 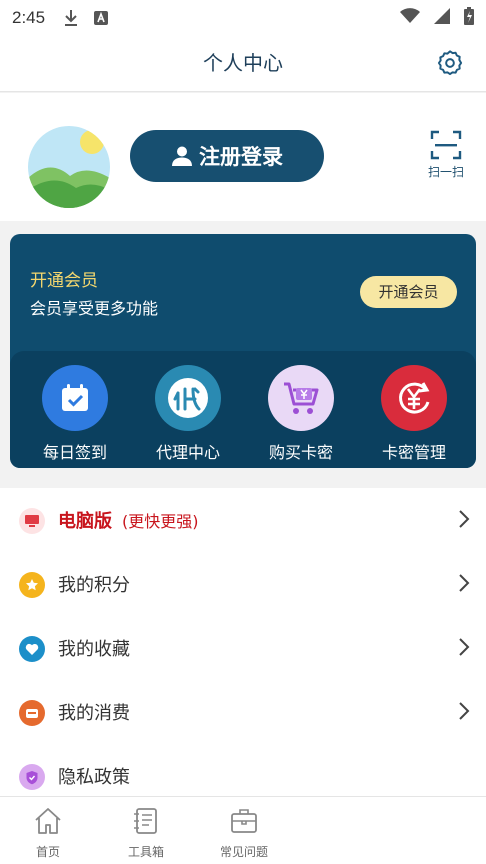 I want to click on tab-label: 工具箱, so click(x=145, y=852).